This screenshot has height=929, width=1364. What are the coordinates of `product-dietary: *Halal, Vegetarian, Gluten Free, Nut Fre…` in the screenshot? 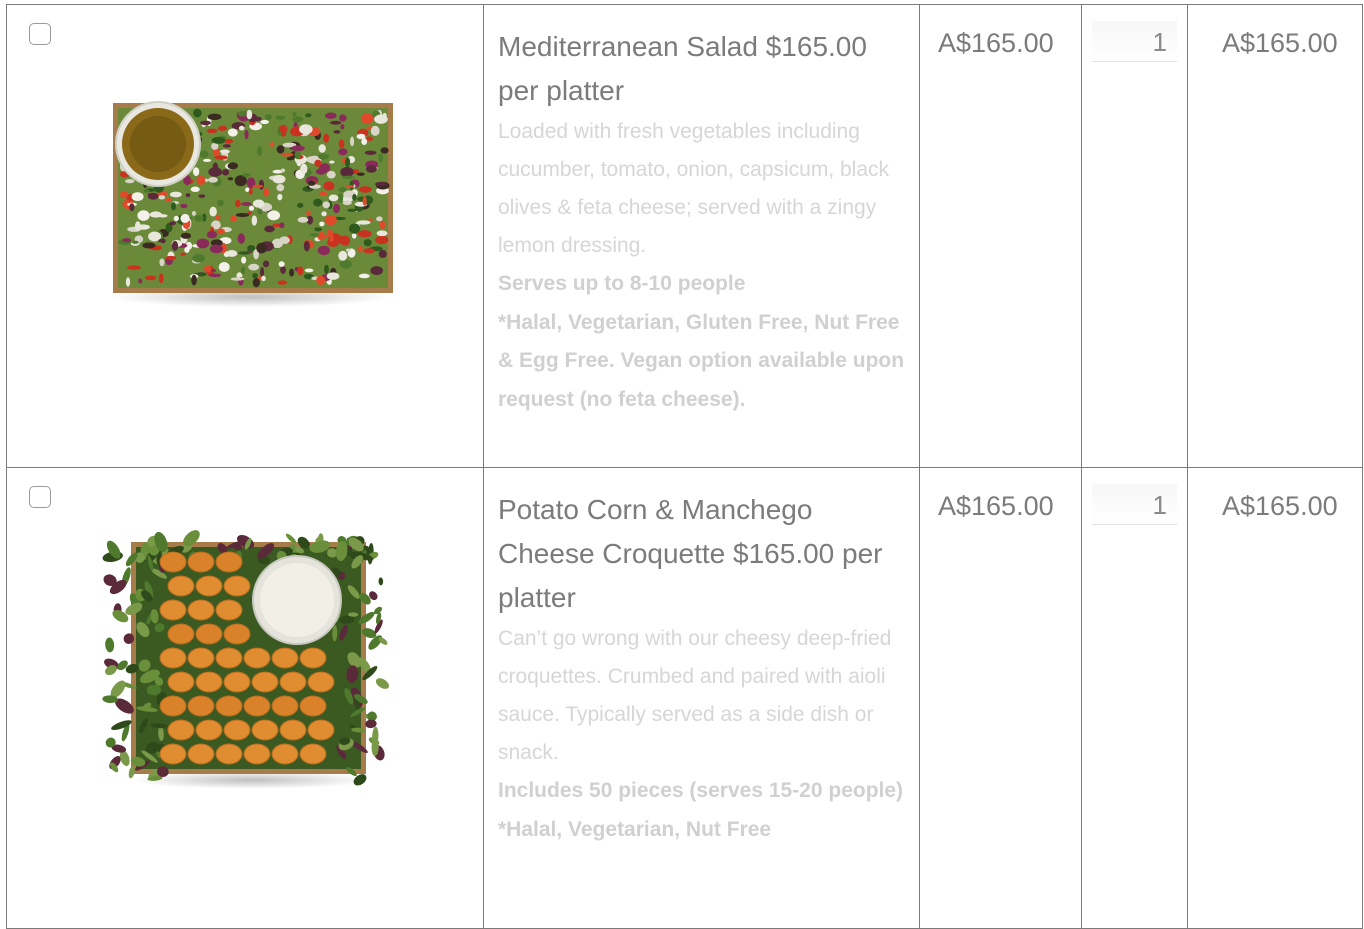 It's located at (701, 360).